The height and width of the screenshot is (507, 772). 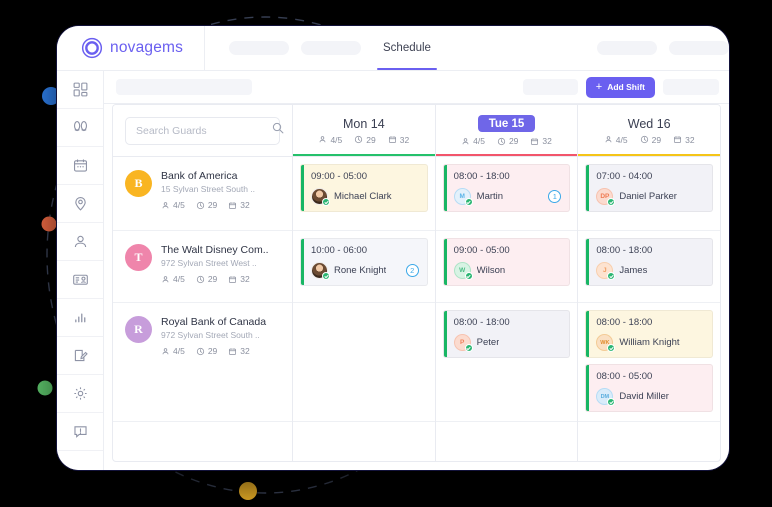 I want to click on schedule-cell: 08:00 - 18:00 M Martin 1, so click(x=506, y=194).